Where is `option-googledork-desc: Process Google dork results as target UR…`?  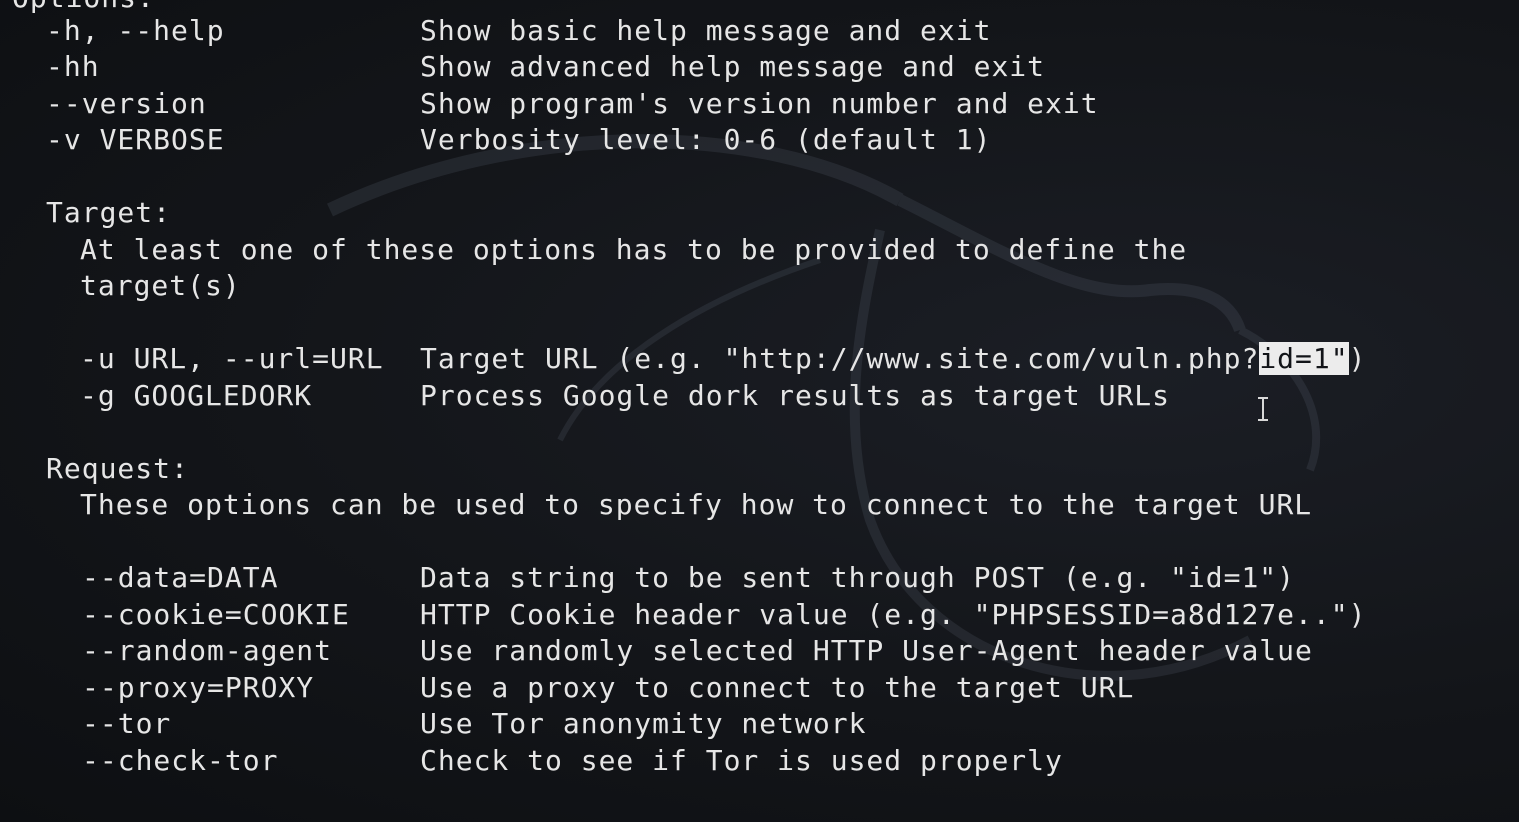
option-googledork-desc: Process Google dork results as target UR… is located at coordinates (795, 395).